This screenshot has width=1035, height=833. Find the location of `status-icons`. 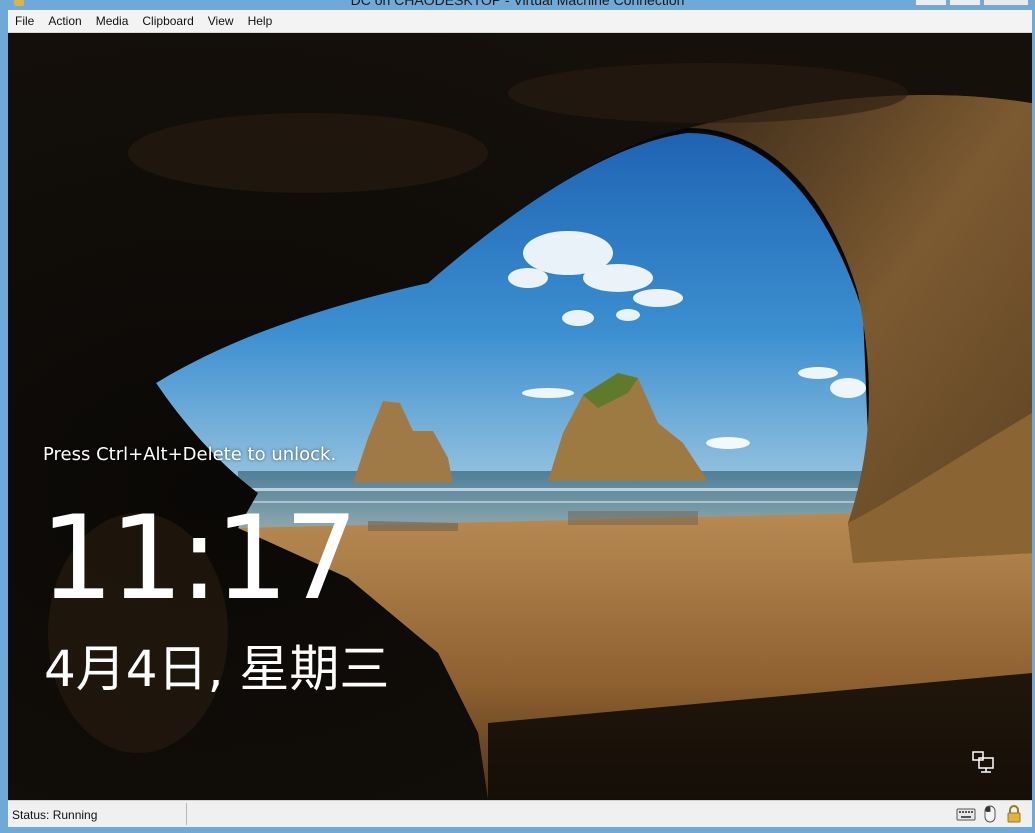

status-icons is located at coordinates (990, 814).